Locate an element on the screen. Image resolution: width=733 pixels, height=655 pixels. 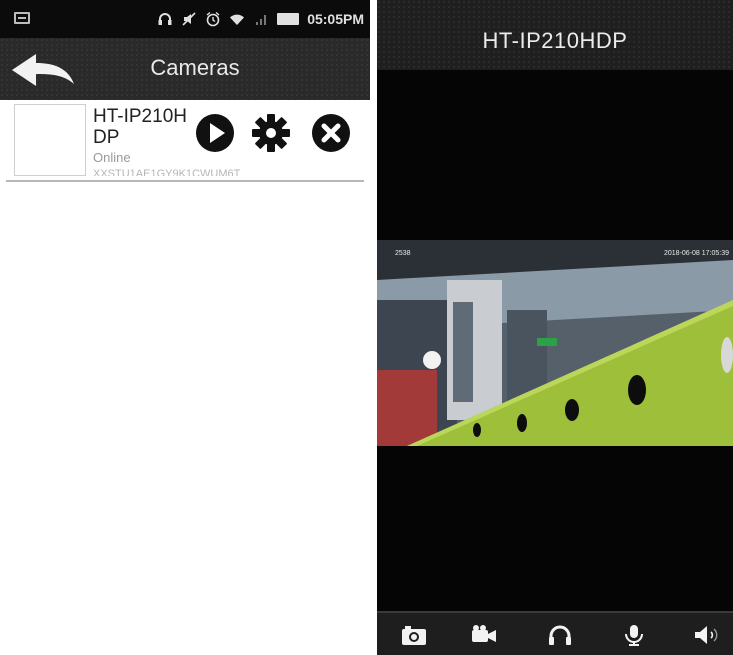
status-bar: 05:05PM is located at coordinates (185, 19).